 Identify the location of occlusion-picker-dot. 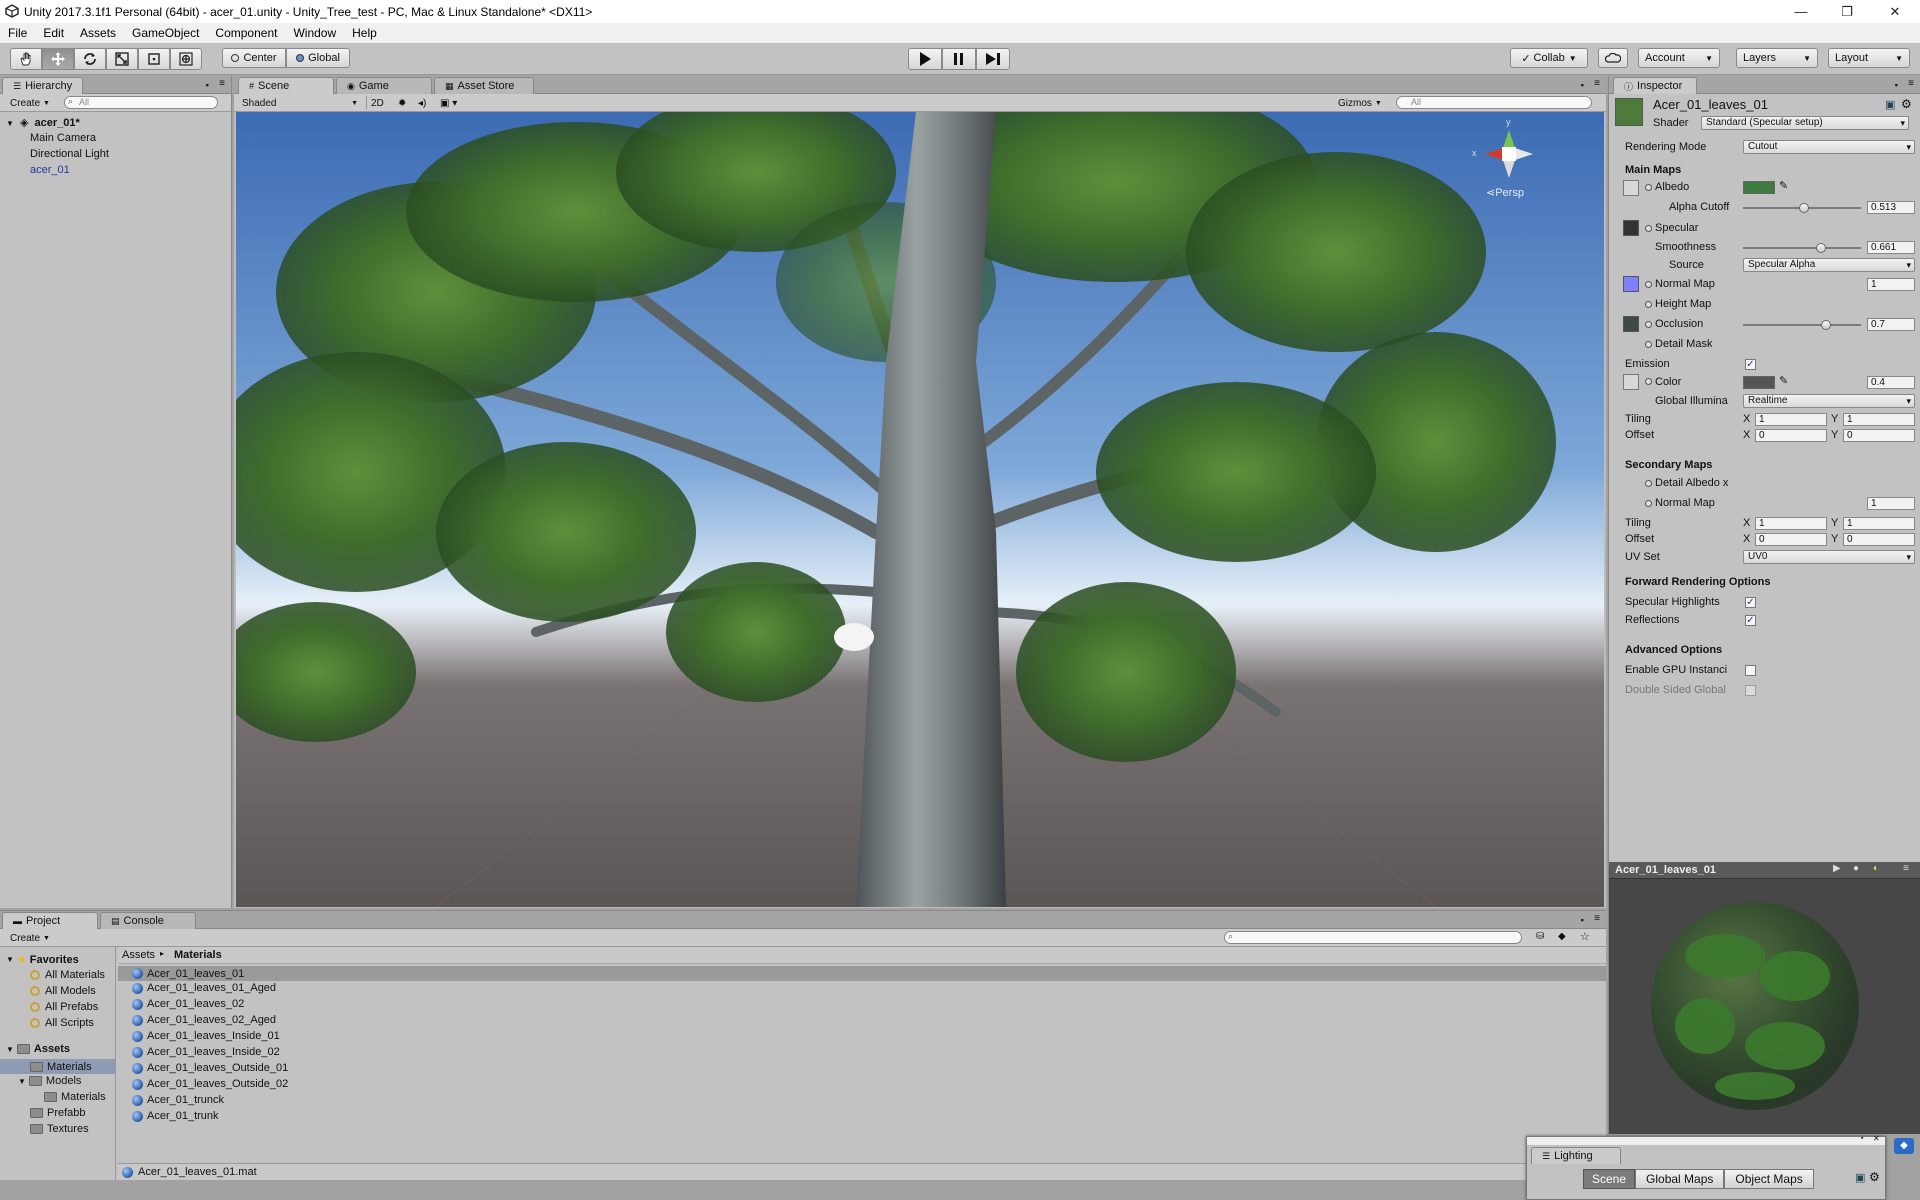
(1648, 324).